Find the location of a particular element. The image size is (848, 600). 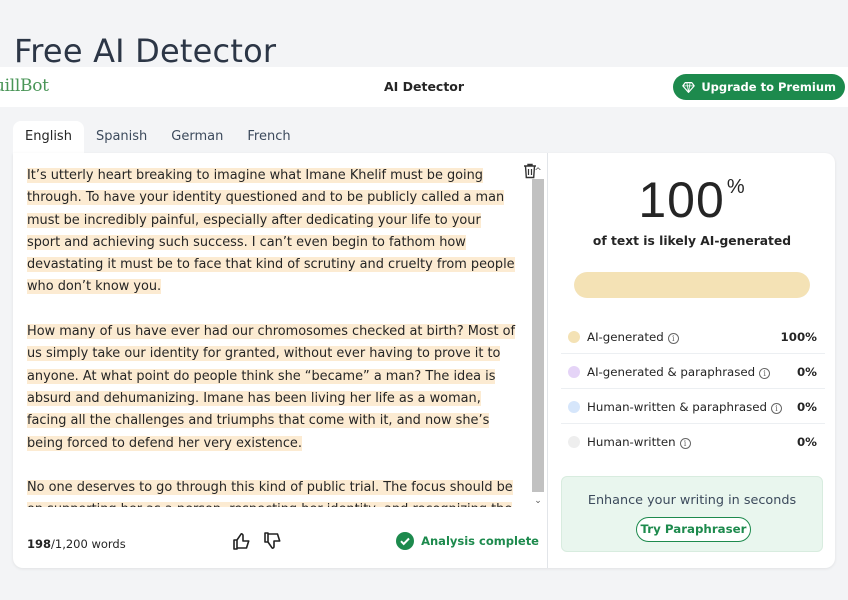

editor-footer: 198/1,200 words Analysis complete is located at coordinates (283, 543).